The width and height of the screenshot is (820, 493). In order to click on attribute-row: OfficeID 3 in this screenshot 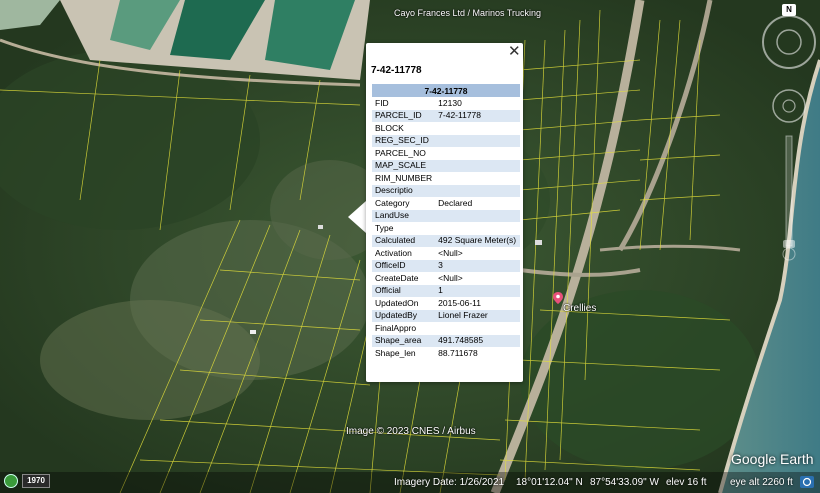, I will do `click(446, 265)`.